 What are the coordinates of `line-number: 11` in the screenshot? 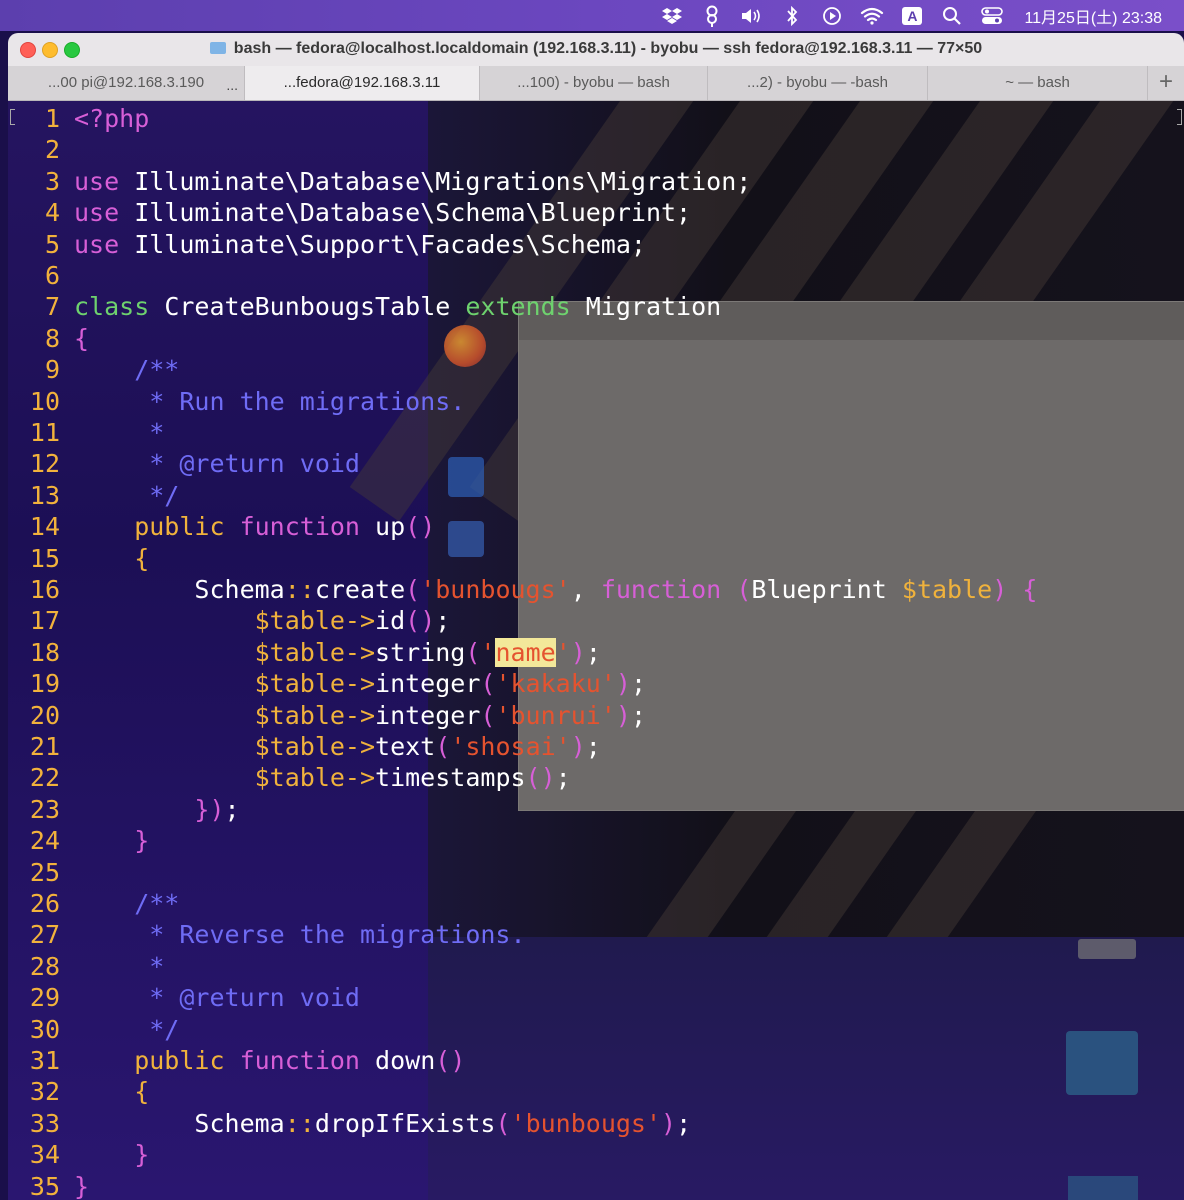 It's located at (44, 432).